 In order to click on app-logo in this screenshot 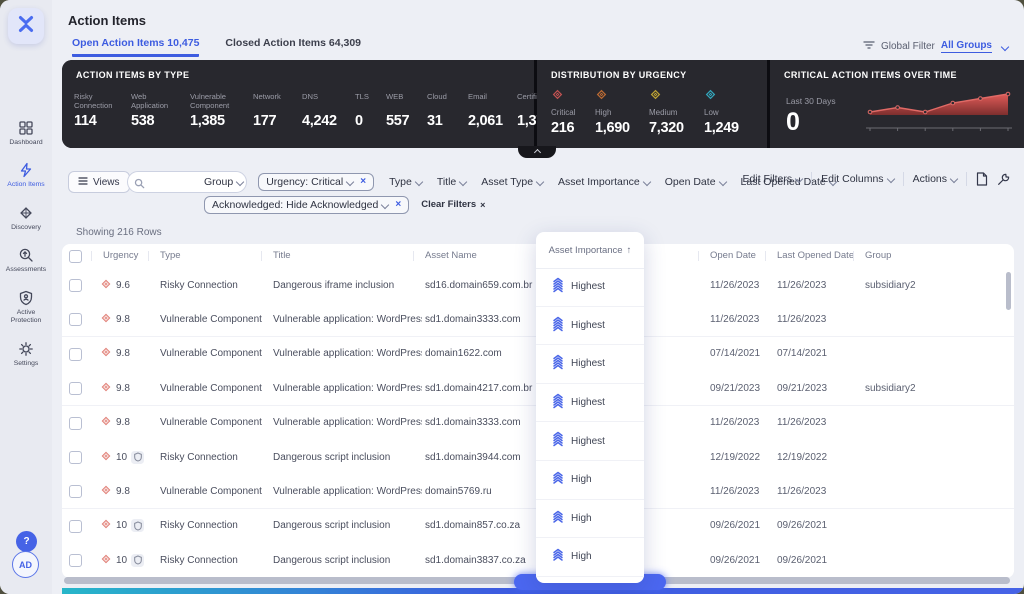, I will do `click(26, 26)`.